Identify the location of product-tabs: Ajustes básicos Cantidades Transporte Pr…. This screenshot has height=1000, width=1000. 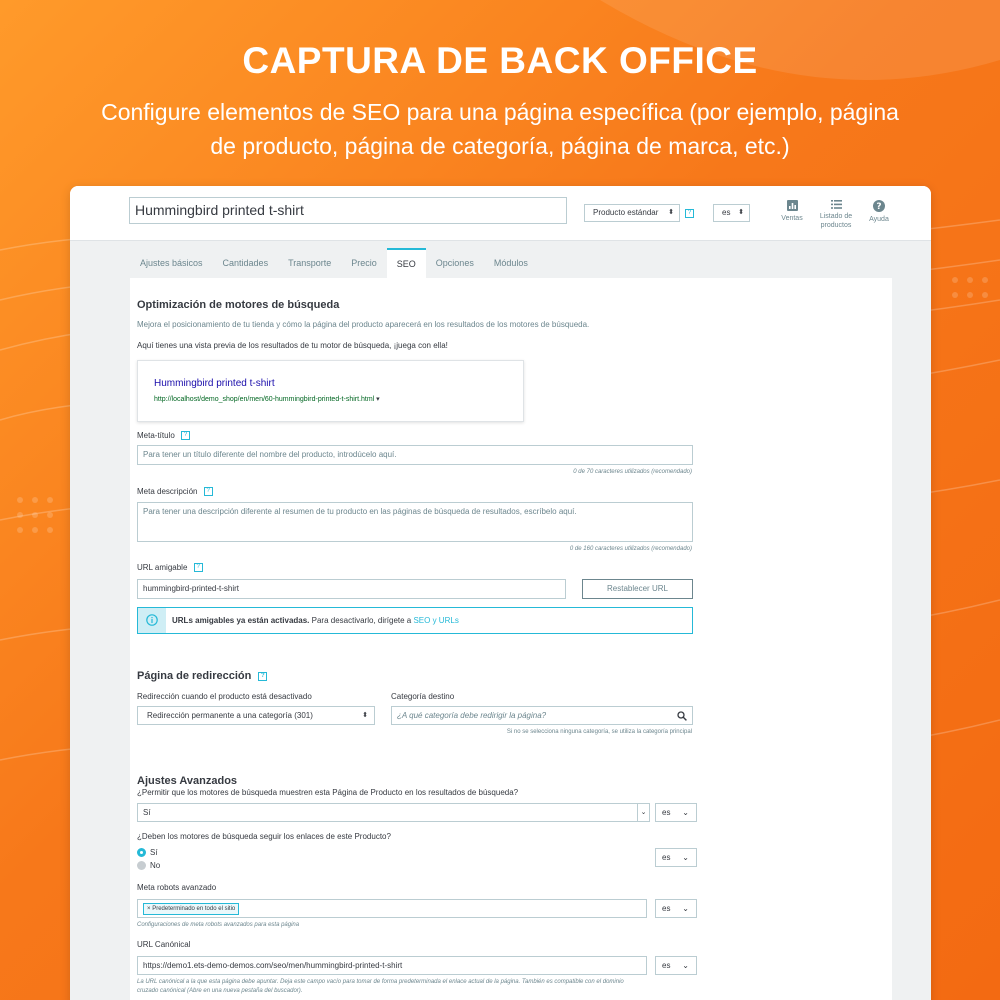
(334, 263).